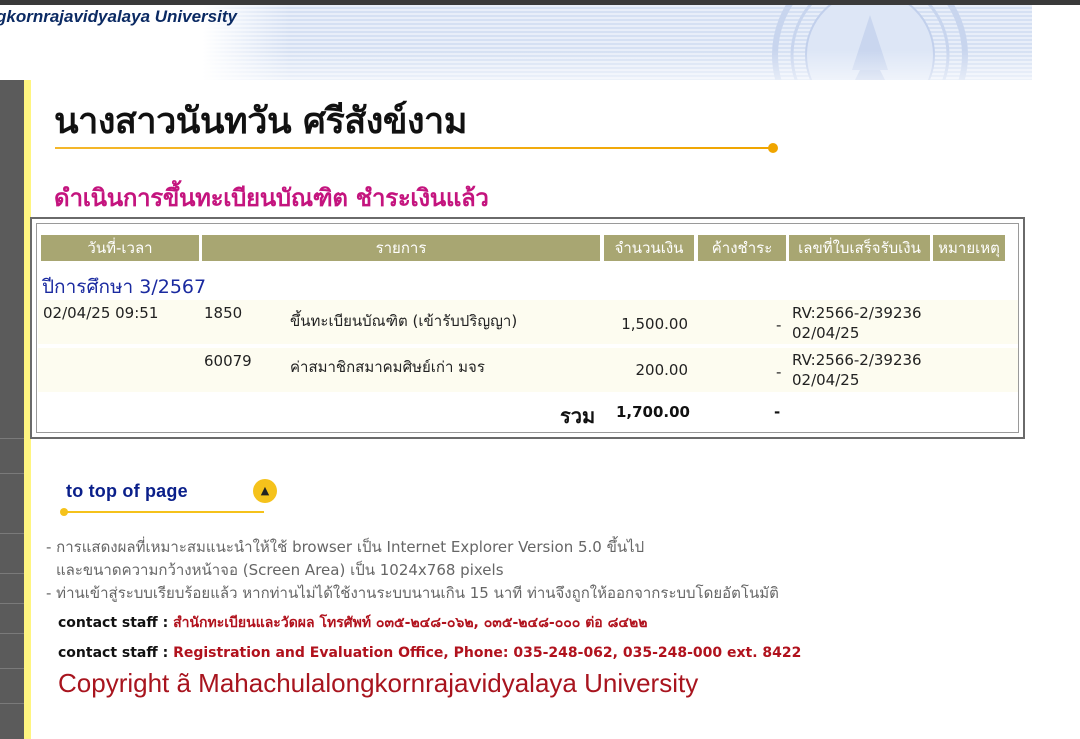  I want to click on left-sidebar, so click(12, 409).